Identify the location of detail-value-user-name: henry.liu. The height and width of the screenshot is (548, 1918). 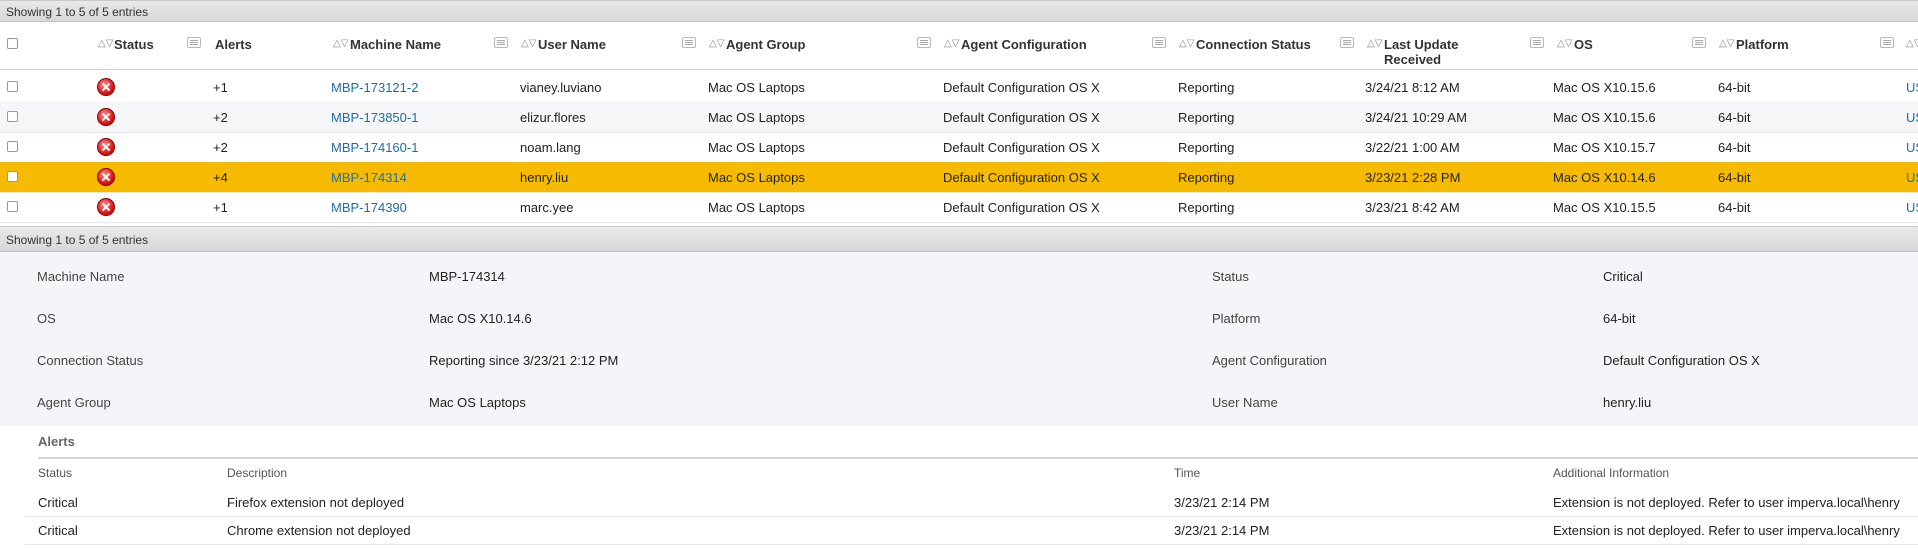
(1627, 402).